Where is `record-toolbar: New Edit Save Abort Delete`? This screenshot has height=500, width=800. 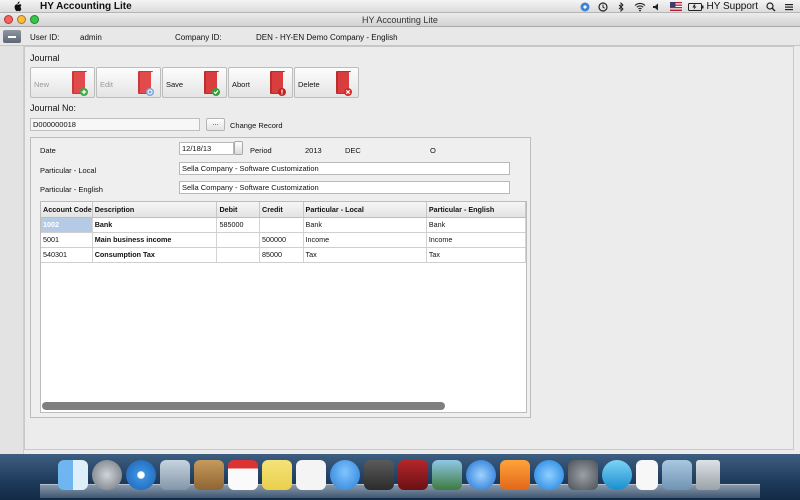
record-toolbar: New Edit Save Abort Delete is located at coordinates (195, 82).